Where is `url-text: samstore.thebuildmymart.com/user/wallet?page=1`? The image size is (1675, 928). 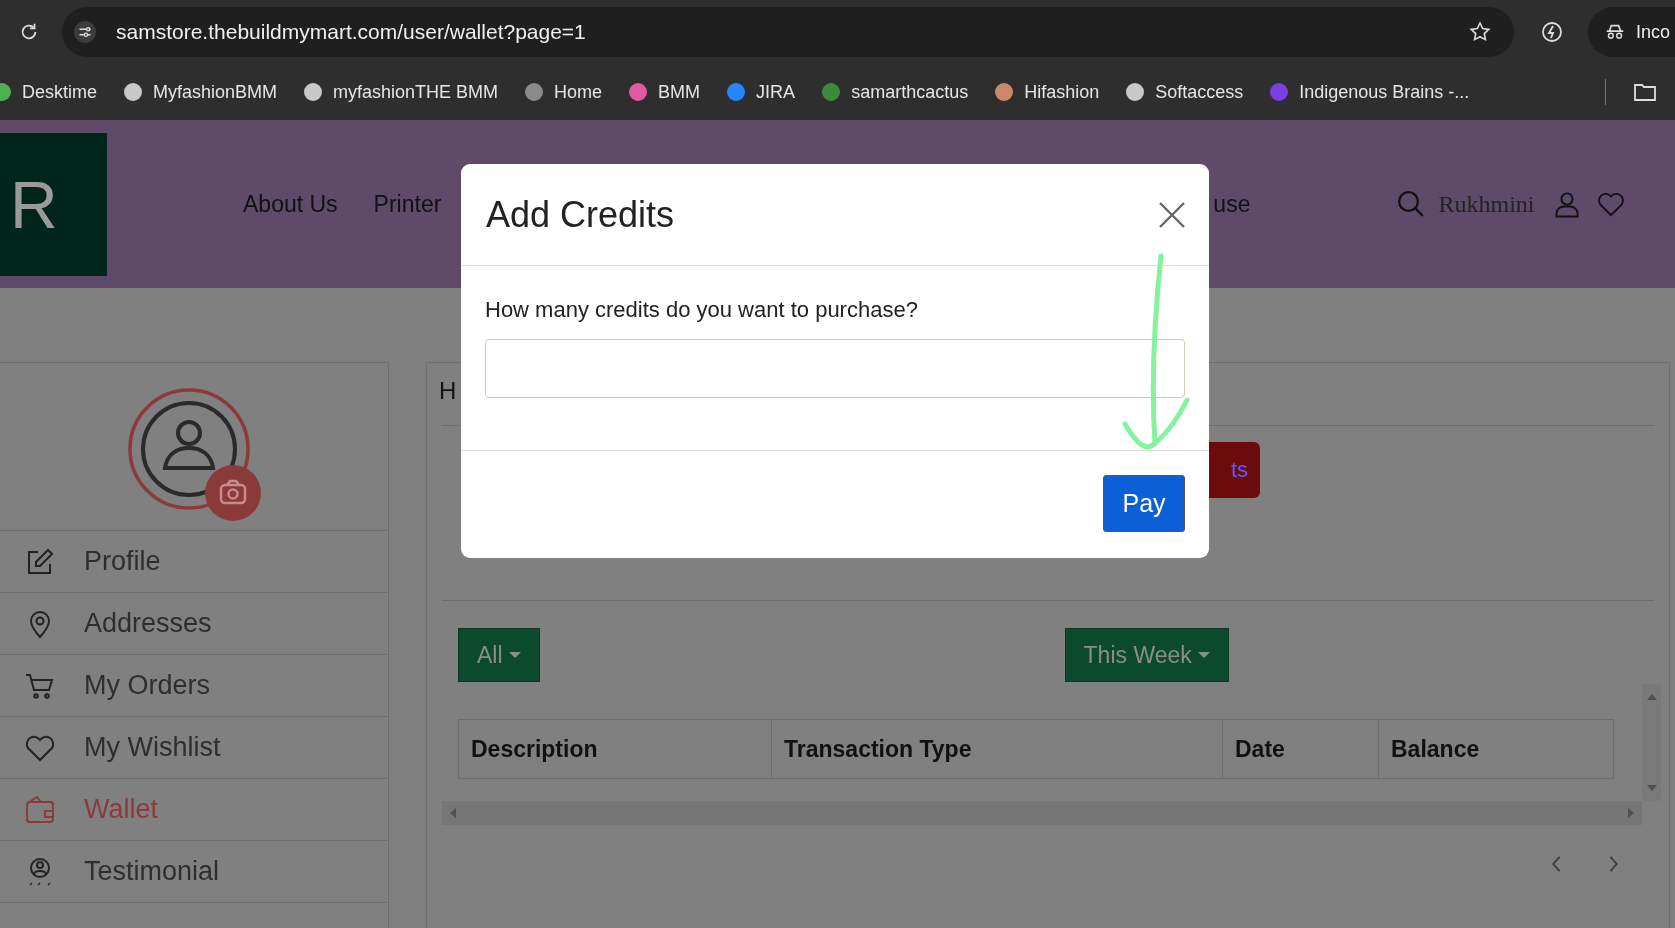
url-text: samstore.thebuildmymart.com/user/wallet?page=1 is located at coordinates (351, 32).